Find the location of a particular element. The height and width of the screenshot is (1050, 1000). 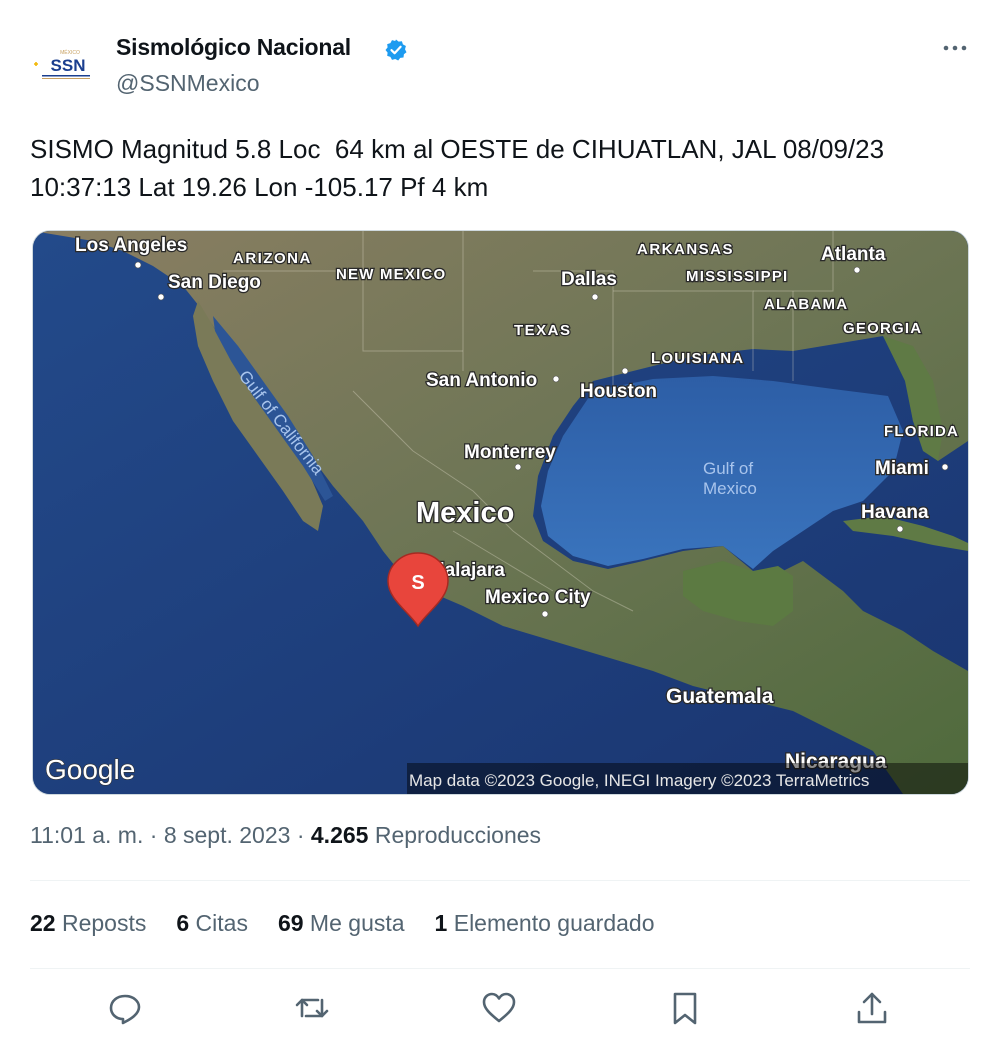

stat-label: Citas is located at coordinates (218, 923).